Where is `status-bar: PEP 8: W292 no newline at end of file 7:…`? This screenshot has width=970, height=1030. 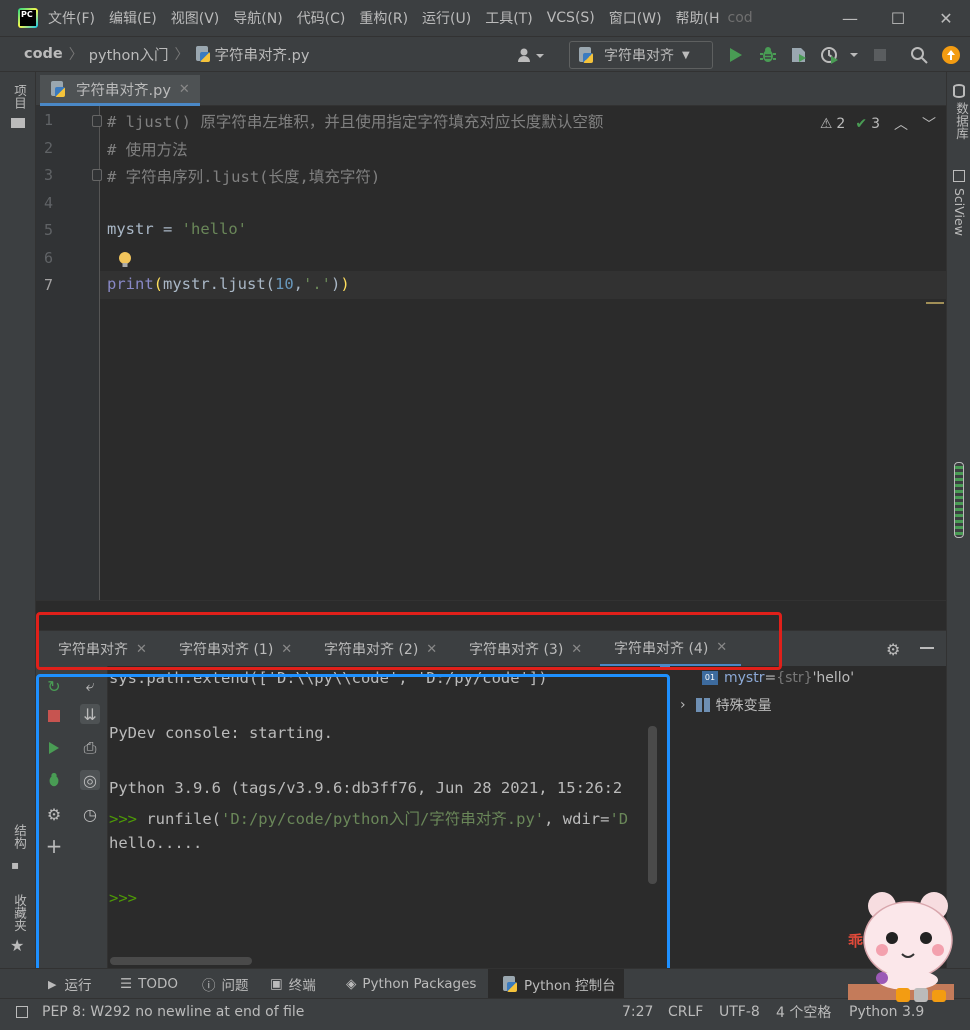
status-bar: PEP 8: W292 no newline at end of file 7:… is located at coordinates (485, 1014).